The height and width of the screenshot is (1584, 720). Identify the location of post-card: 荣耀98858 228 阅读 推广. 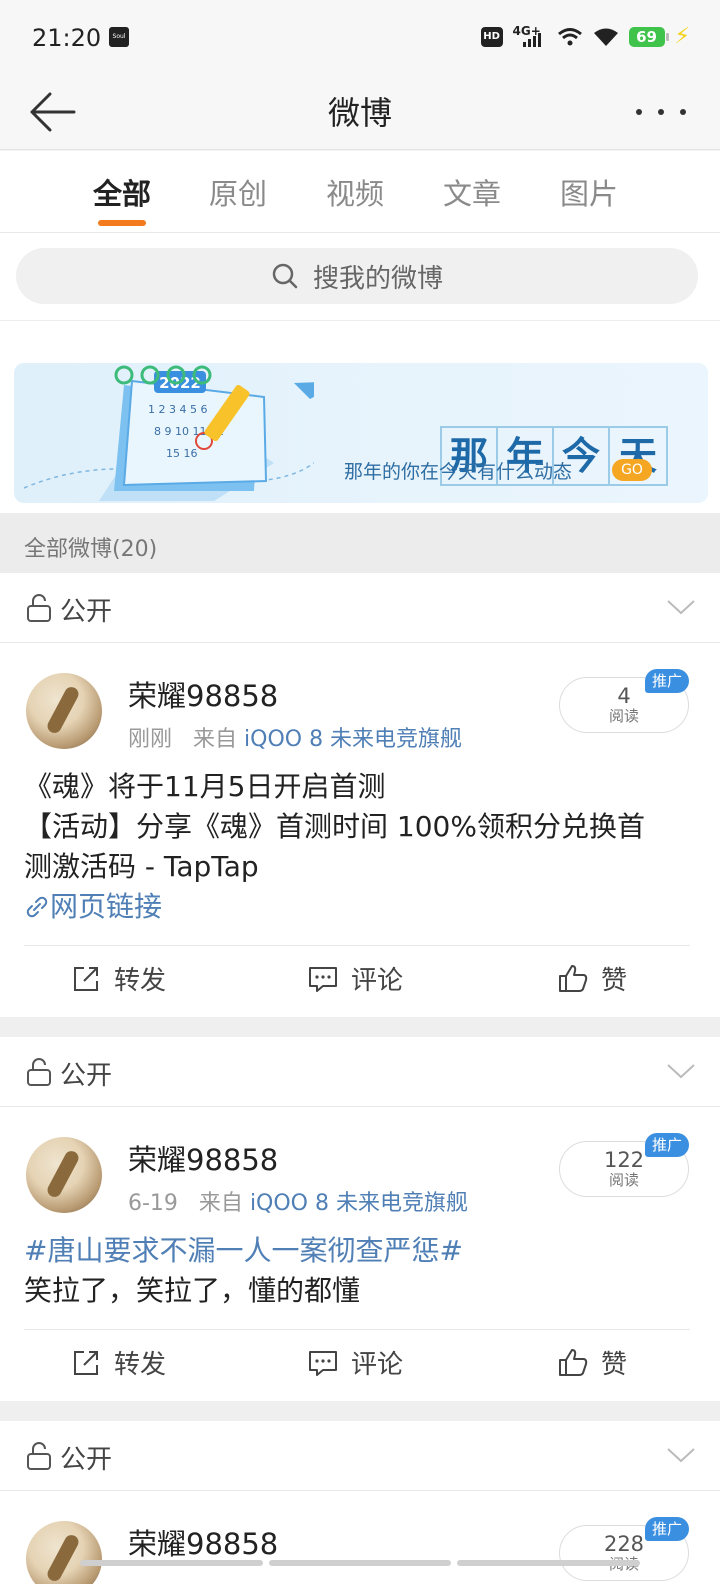
(360, 1537).